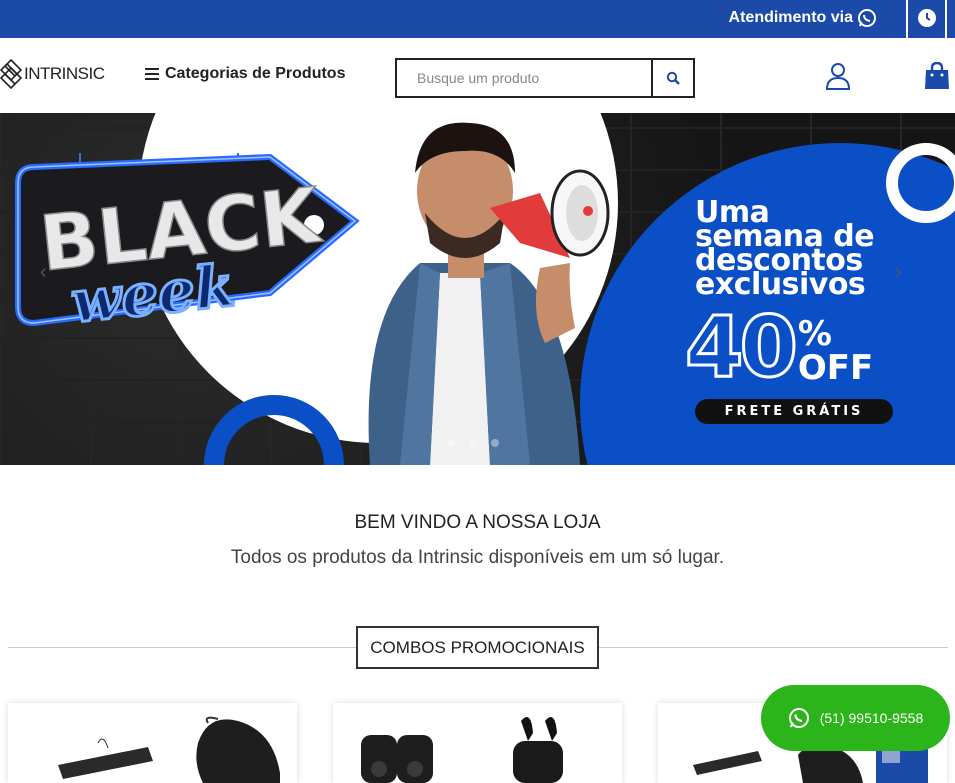  Describe the element at coordinates (64, 73) in the screenshot. I see `logo-text: INTRINSIC` at that location.